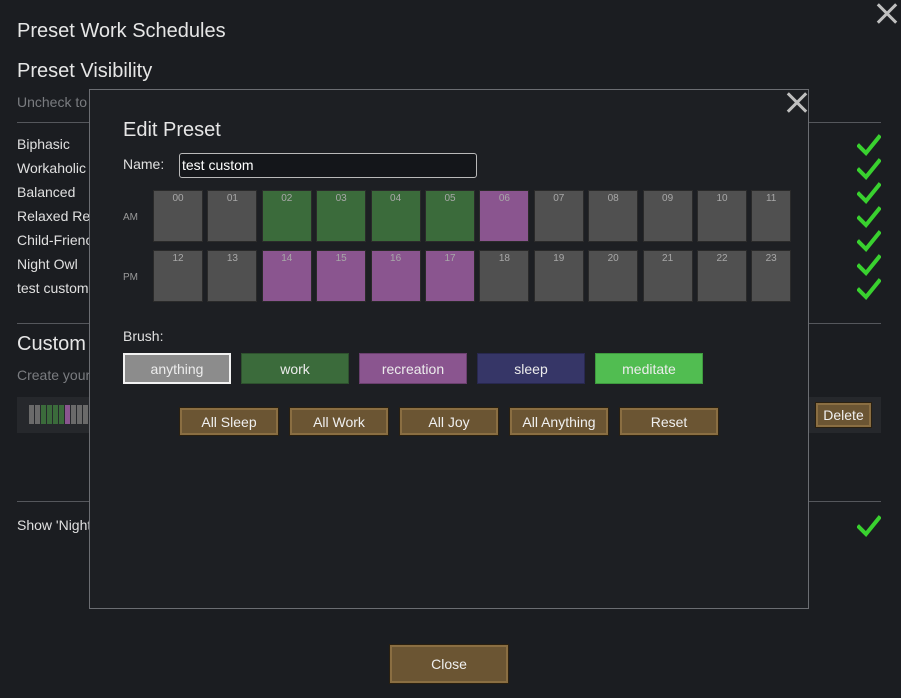  What do you see at coordinates (668, 258) in the screenshot?
I see `hour-number: 21` at bounding box center [668, 258].